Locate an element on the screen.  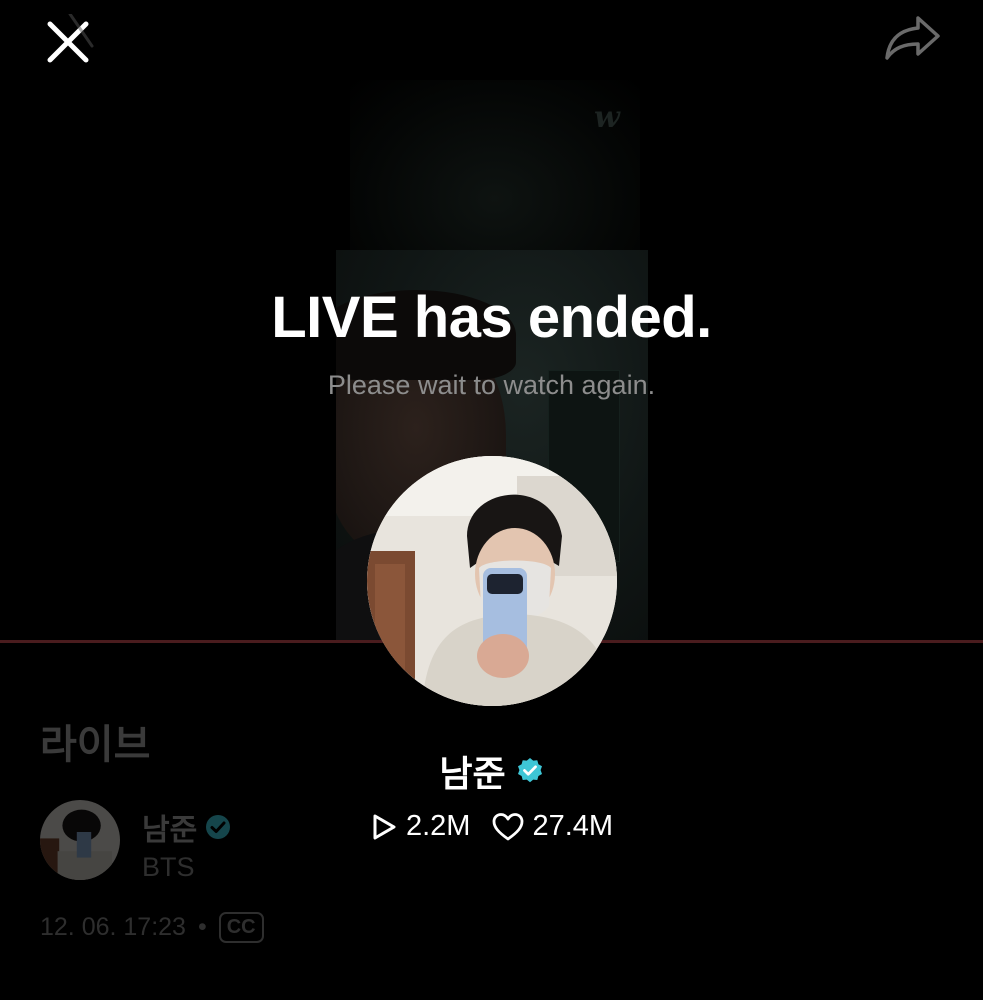
live-meta-row: 12. 06. 17:23 • CC is located at coordinates (152, 927).